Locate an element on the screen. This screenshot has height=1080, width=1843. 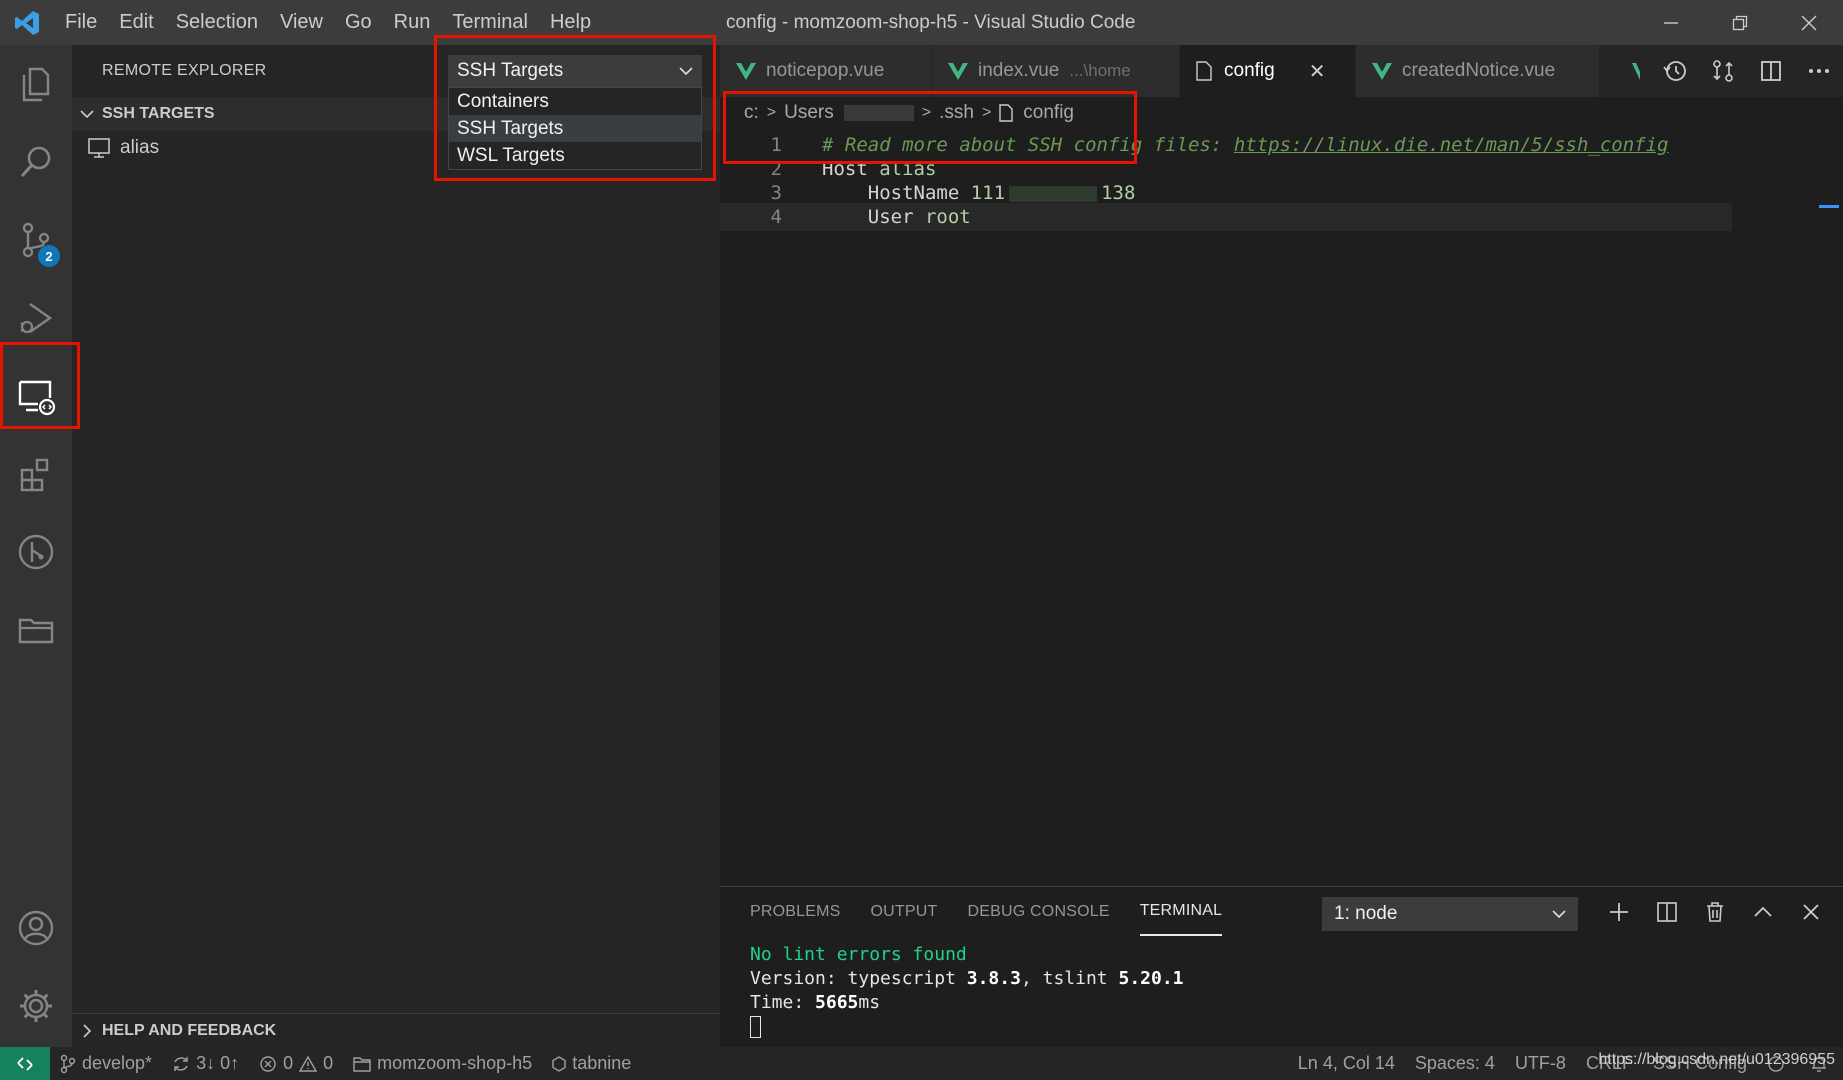
open-changes-button is located at coordinates (1723, 71).